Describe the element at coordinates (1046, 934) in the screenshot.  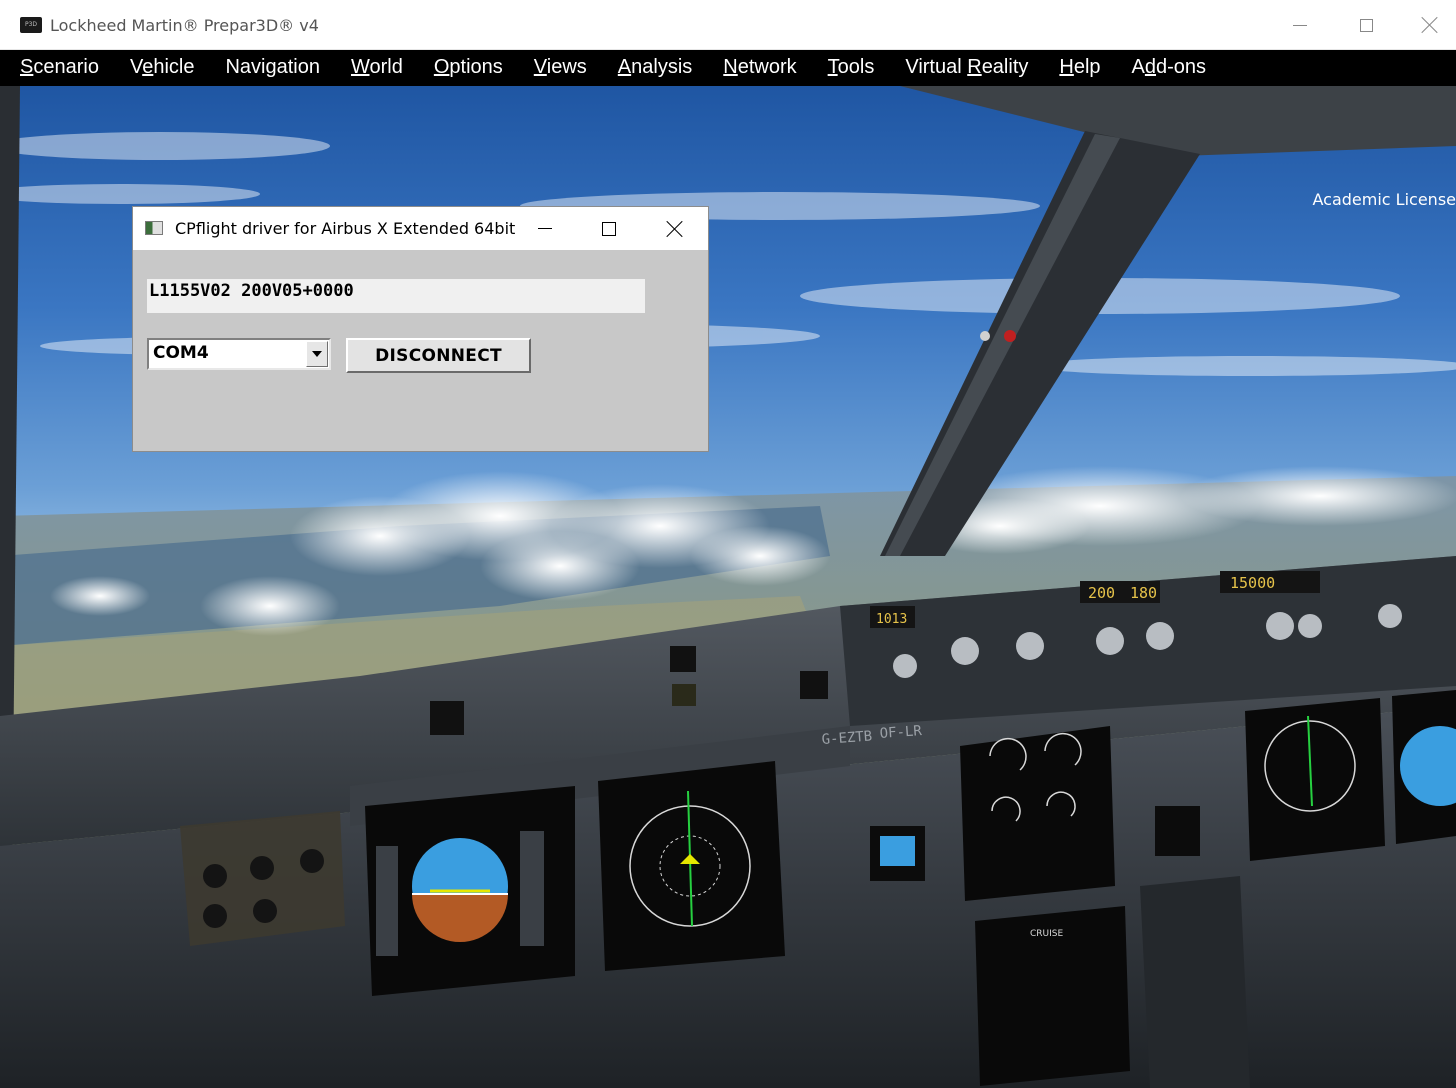
I see `ecam-mode-label: CRUISE` at that location.